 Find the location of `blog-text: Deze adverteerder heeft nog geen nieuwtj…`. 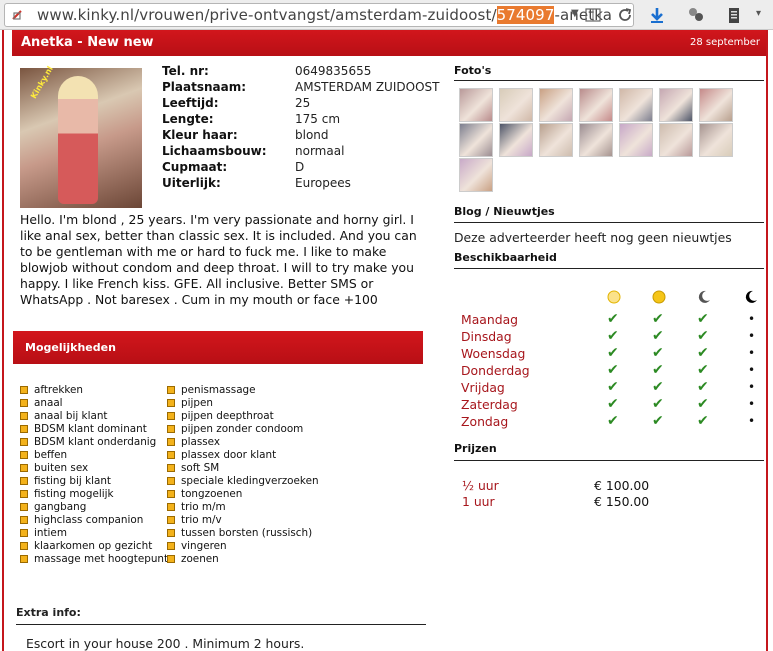

blog-text: Deze adverteerder heeft nog geen nieuwtj… is located at coordinates (593, 237).